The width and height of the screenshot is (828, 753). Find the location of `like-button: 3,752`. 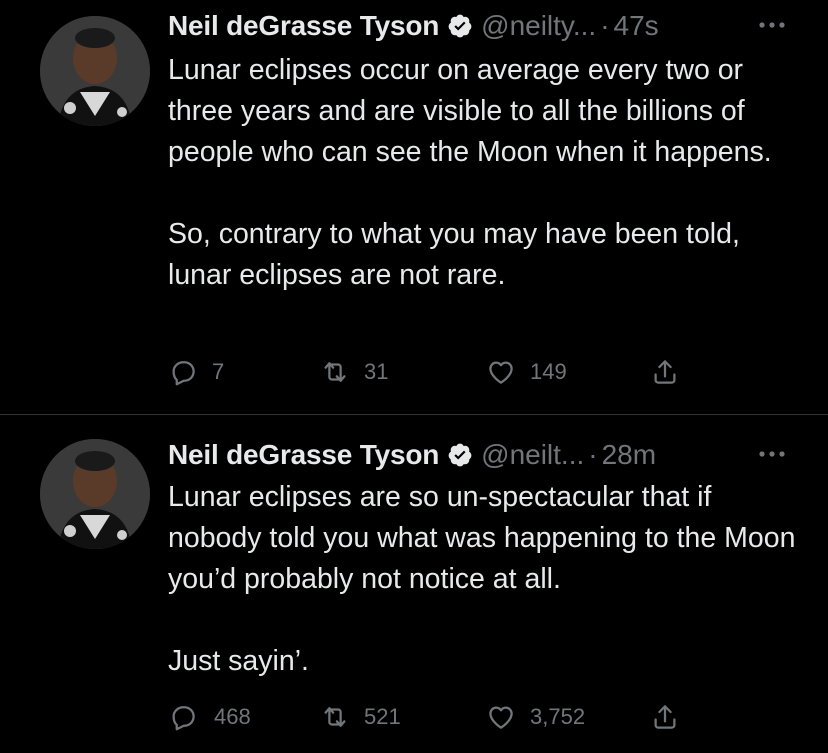

like-button: 3,752 is located at coordinates (535, 717).